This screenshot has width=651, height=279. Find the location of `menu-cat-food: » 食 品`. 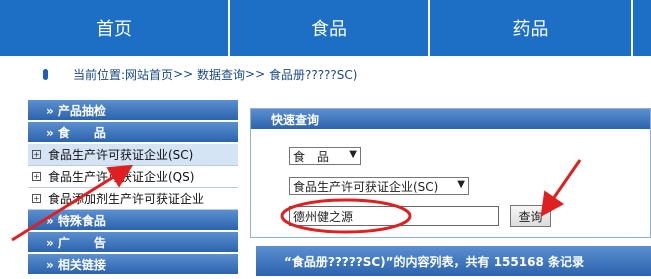

menu-cat-food: » 食 品 is located at coordinates (133, 133).